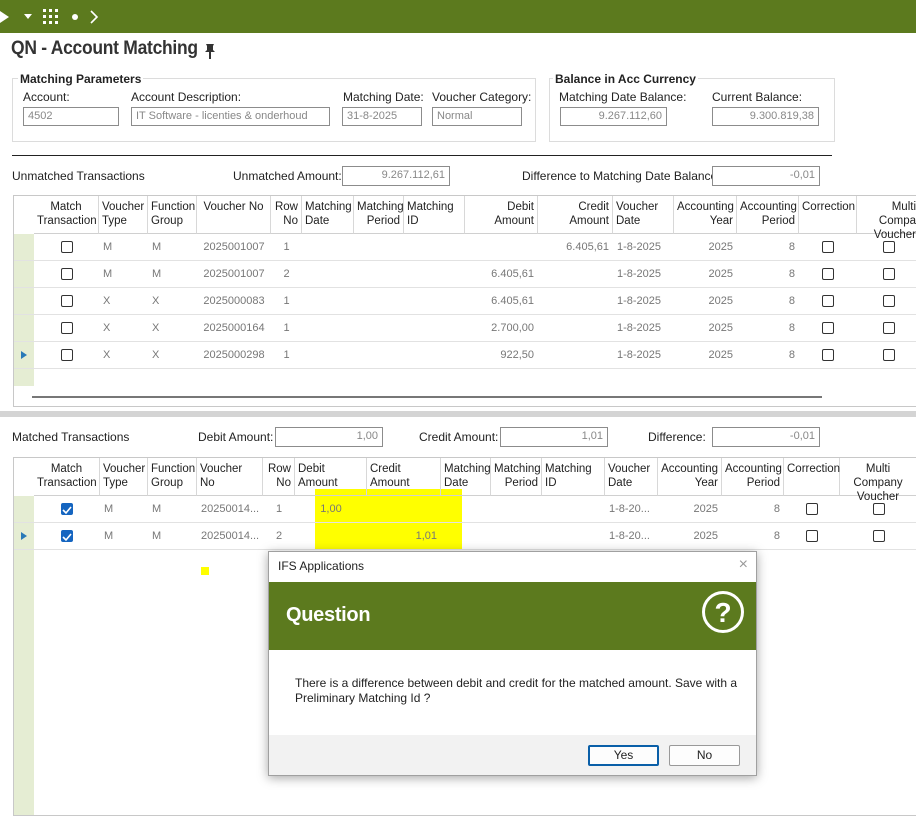 This screenshot has width=916, height=816. What do you see at coordinates (28, 16) in the screenshot?
I see `dropdown-icon` at bounding box center [28, 16].